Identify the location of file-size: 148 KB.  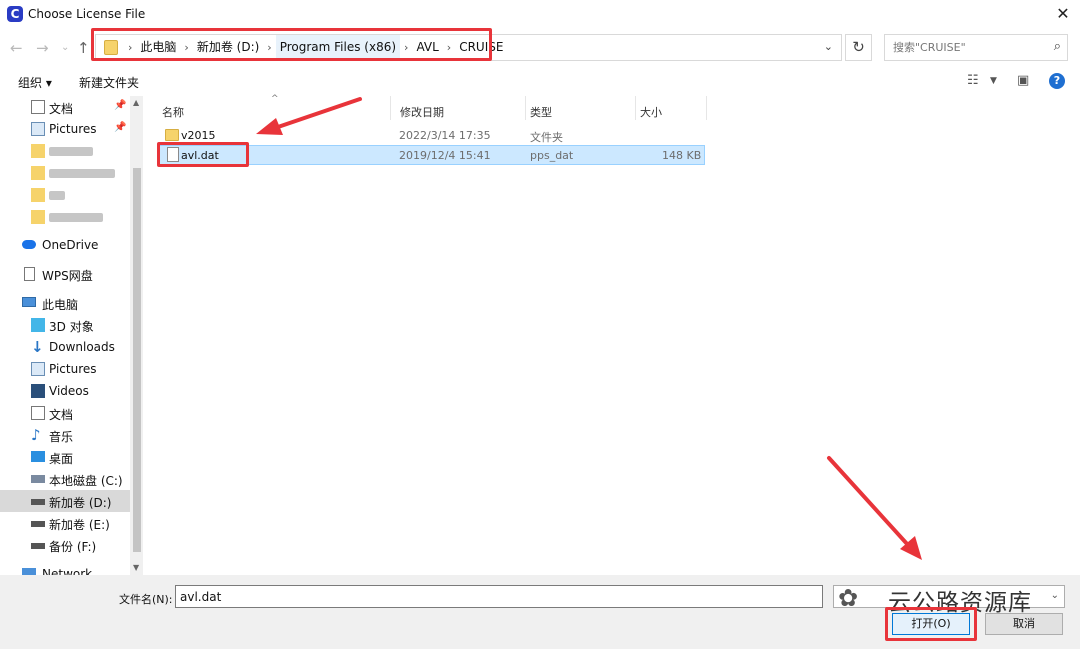
(682, 155).